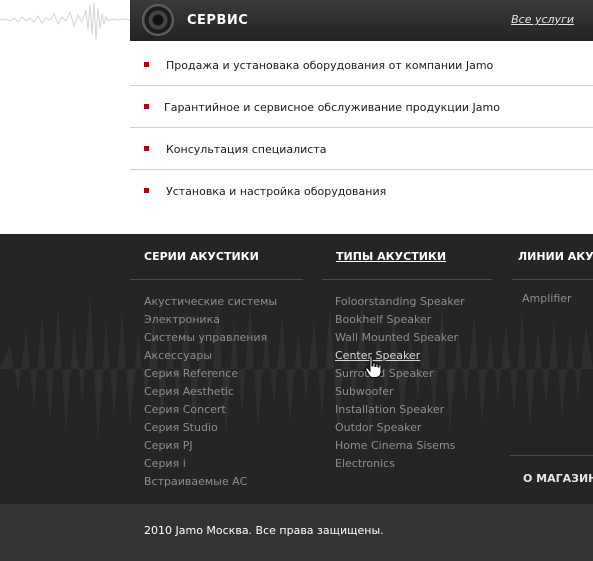  What do you see at coordinates (547, 298) in the screenshot?
I see `lines-link: Amplifier` at bounding box center [547, 298].